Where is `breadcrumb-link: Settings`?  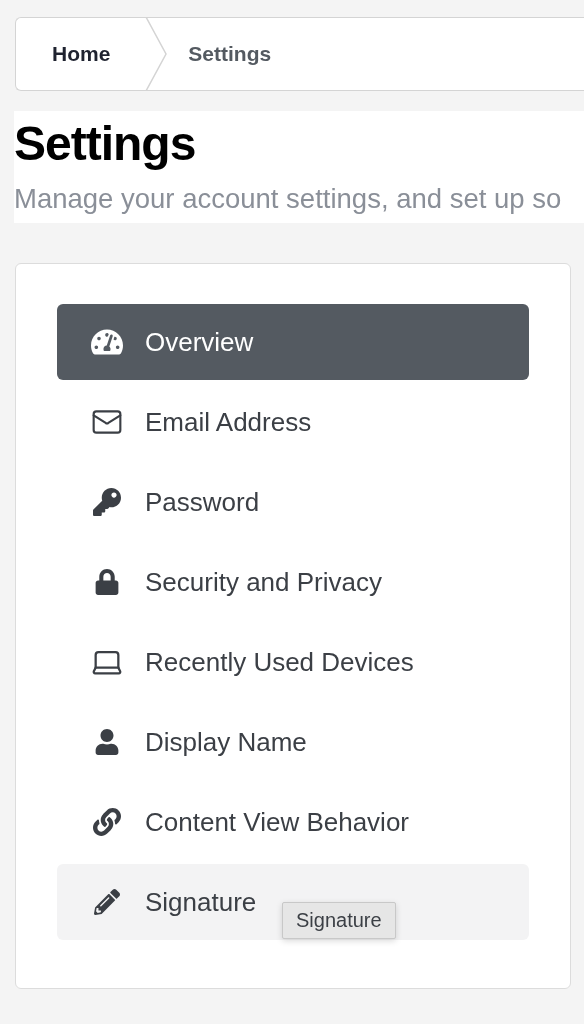 breadcrumb-link: Settings is located at coordinates (220, 54).